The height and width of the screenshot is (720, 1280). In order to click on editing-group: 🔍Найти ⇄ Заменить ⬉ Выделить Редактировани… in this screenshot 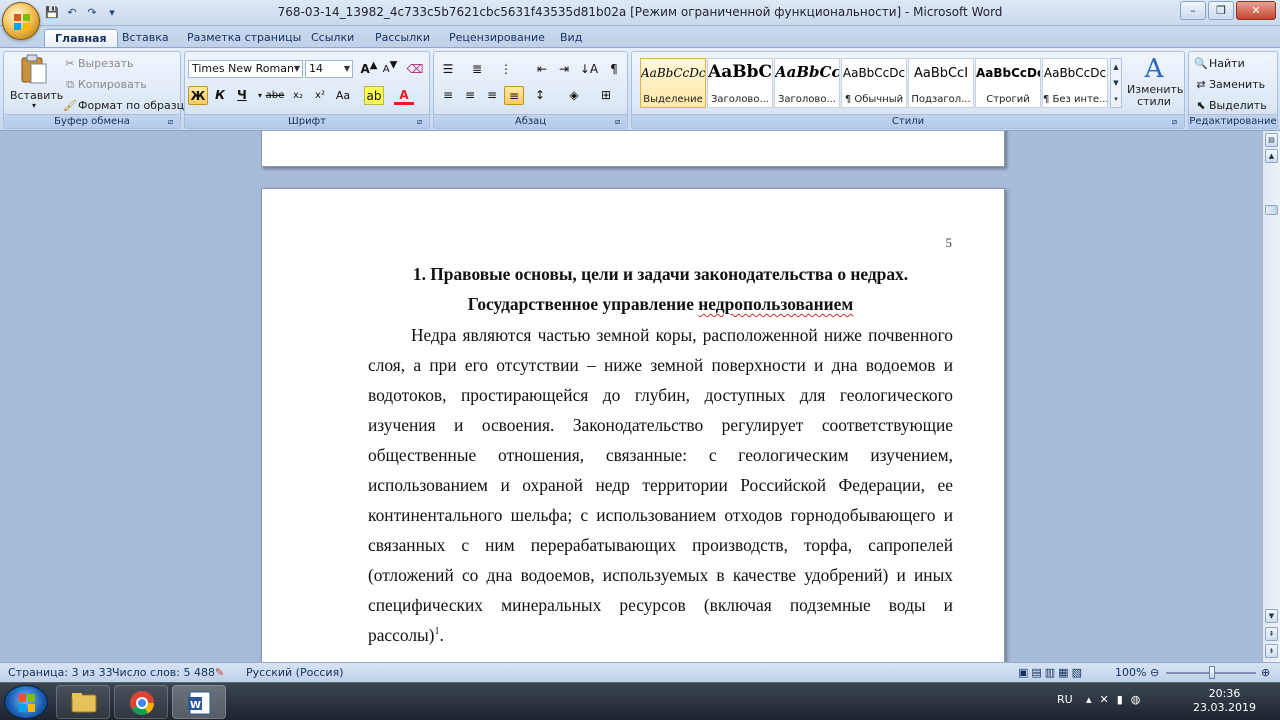, I will do `click(1233, 90)`.